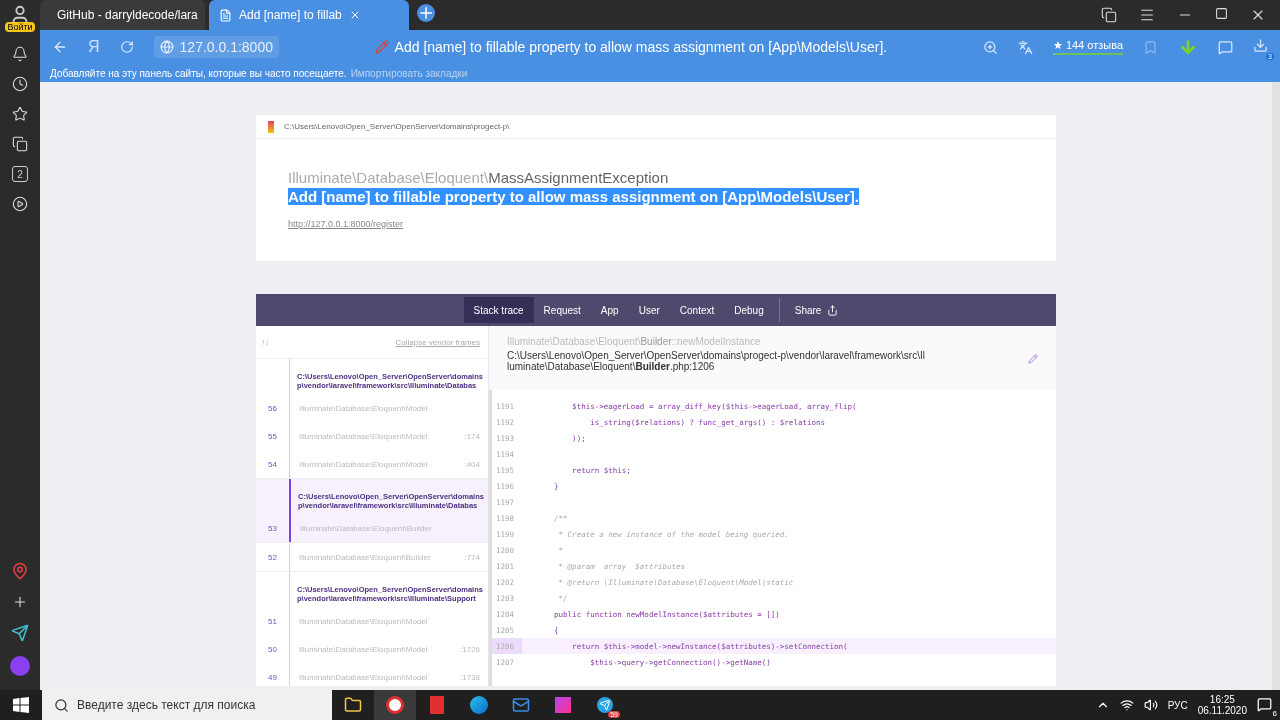  Describe the element at coordinates (187, 705) in the screenshot. I see `taskbar-search: Введите здесь текст для поиска` at that location.